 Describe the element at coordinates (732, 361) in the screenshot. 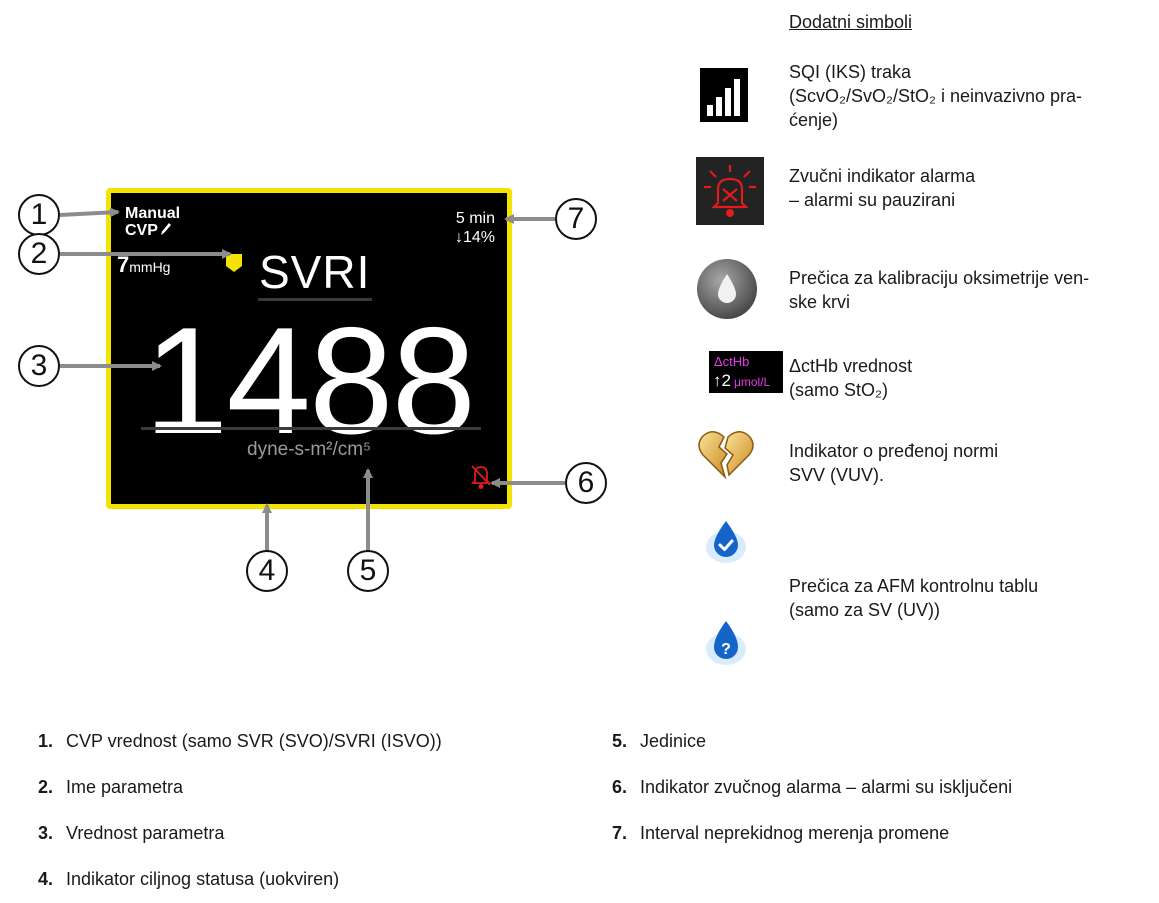

I see `ctHb-label: ΔctHb` at that location.